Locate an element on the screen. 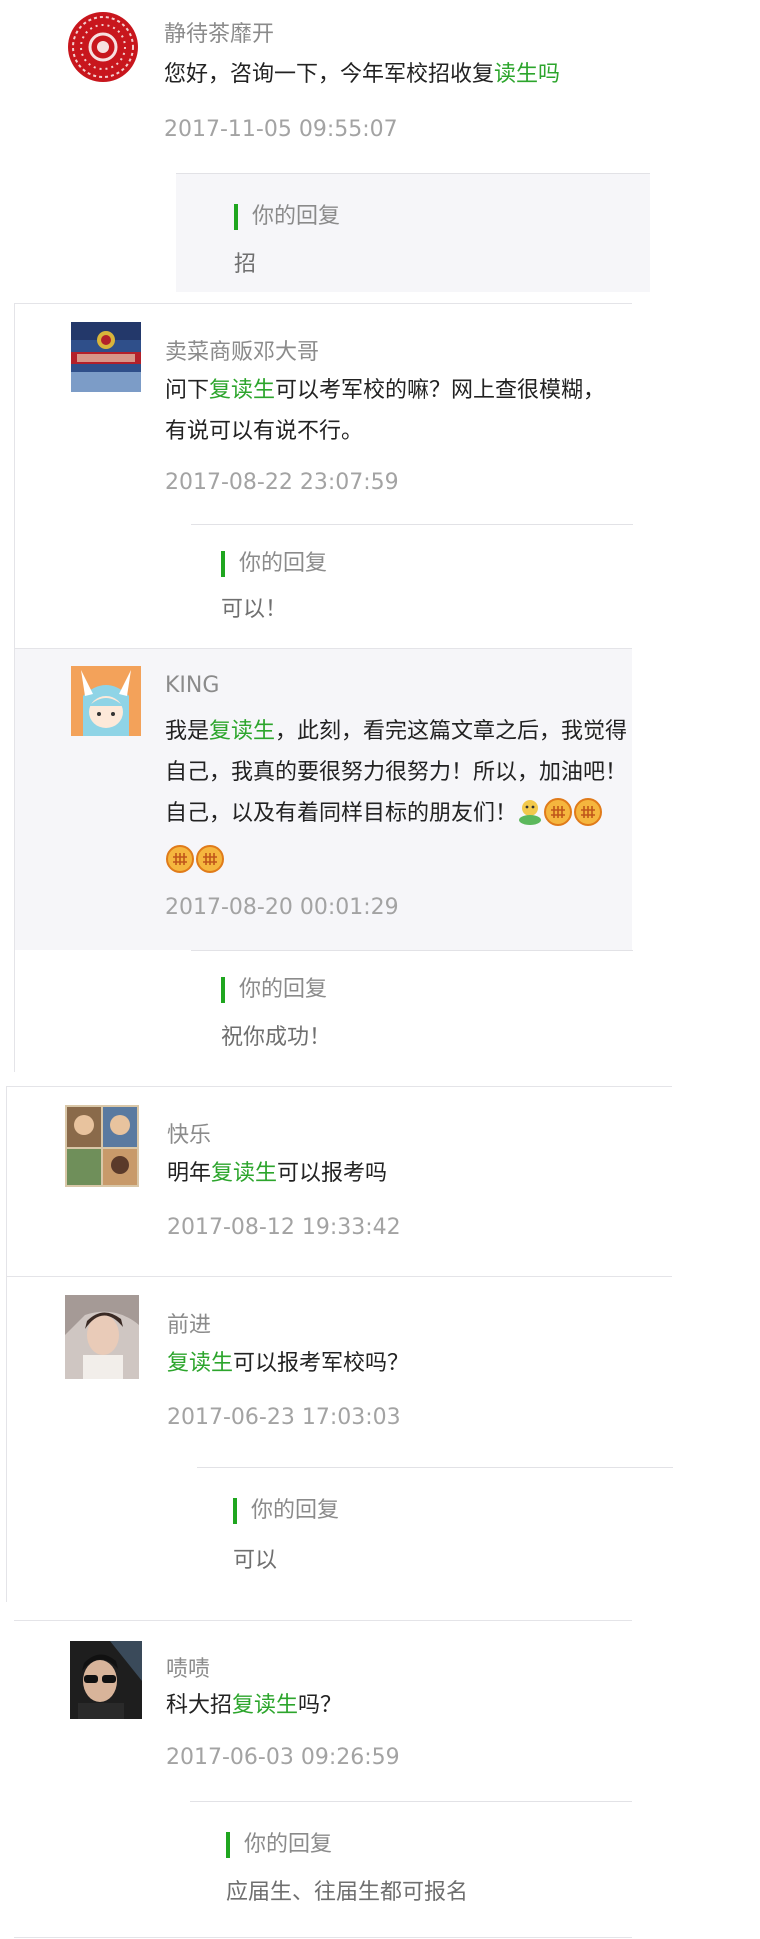  comment-text: 科大招复读生吗？ is located at coordinates (254, 1705).